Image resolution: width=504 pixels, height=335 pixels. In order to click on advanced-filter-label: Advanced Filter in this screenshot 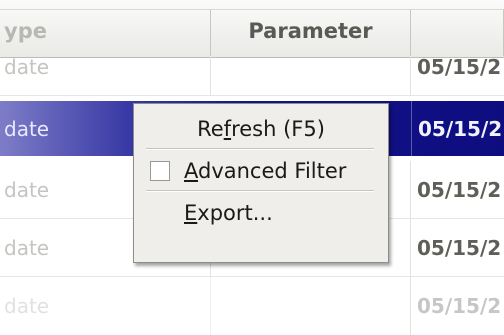, I will do `click(265, 171)`.